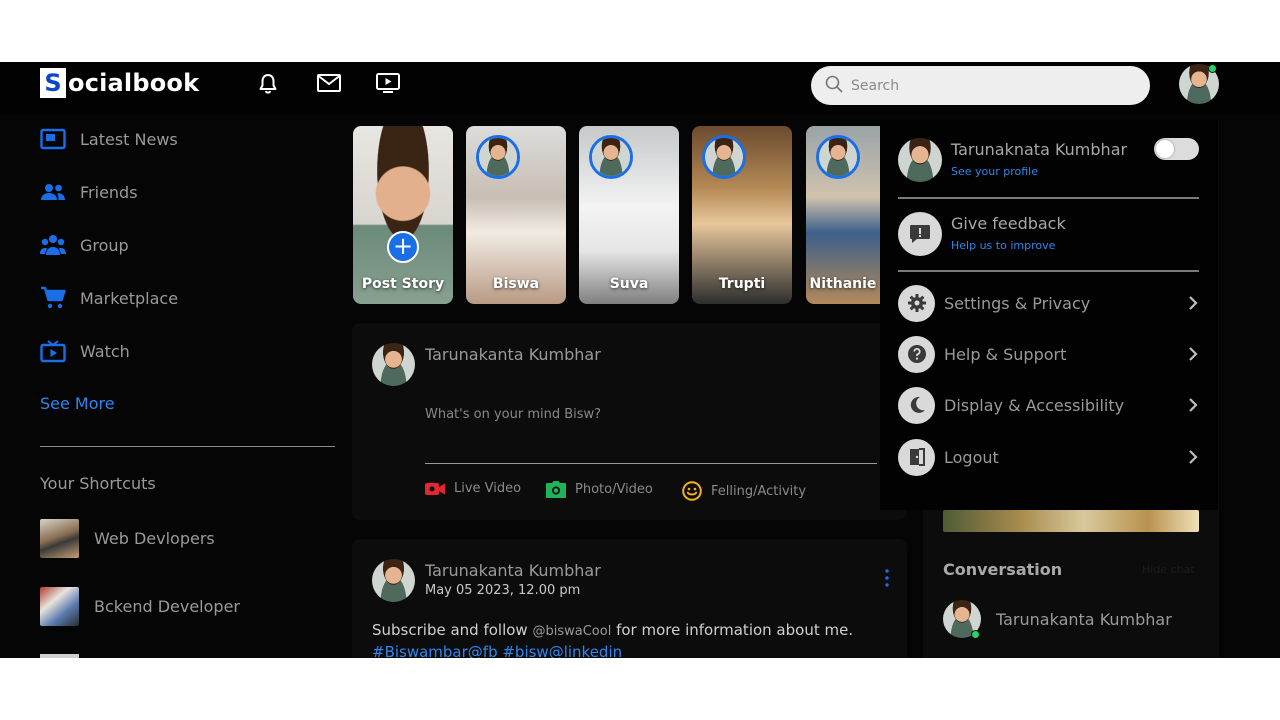  I want to click on post-mention: @biswaCool, so click(571, 631).